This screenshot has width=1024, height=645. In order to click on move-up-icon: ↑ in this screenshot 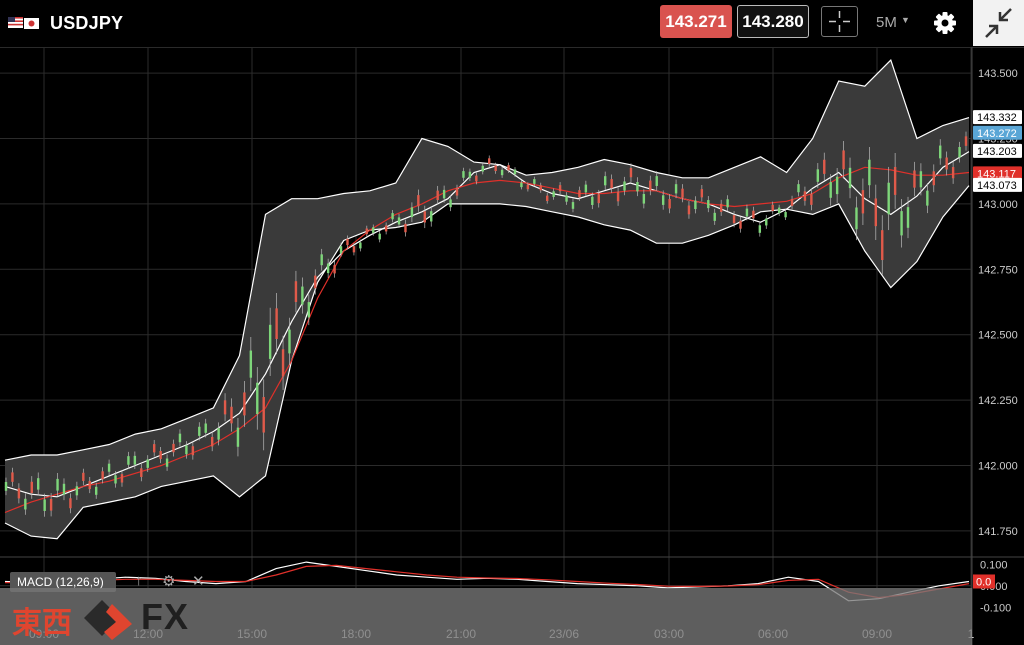, I will do `click(139, 580)`.